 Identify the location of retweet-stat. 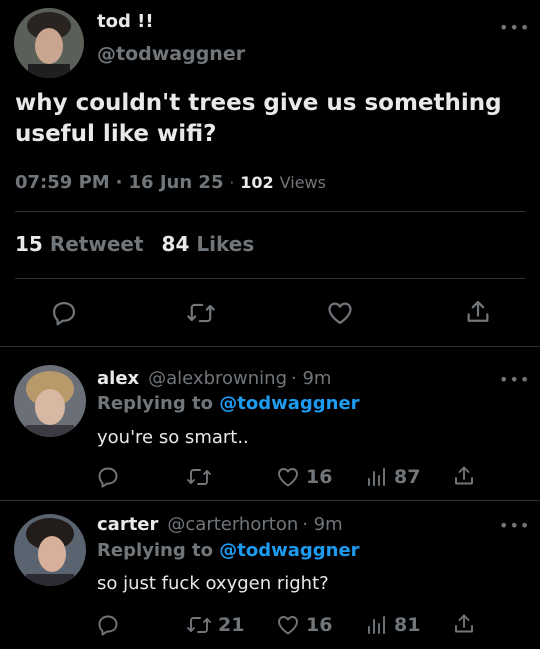
(202, 477).